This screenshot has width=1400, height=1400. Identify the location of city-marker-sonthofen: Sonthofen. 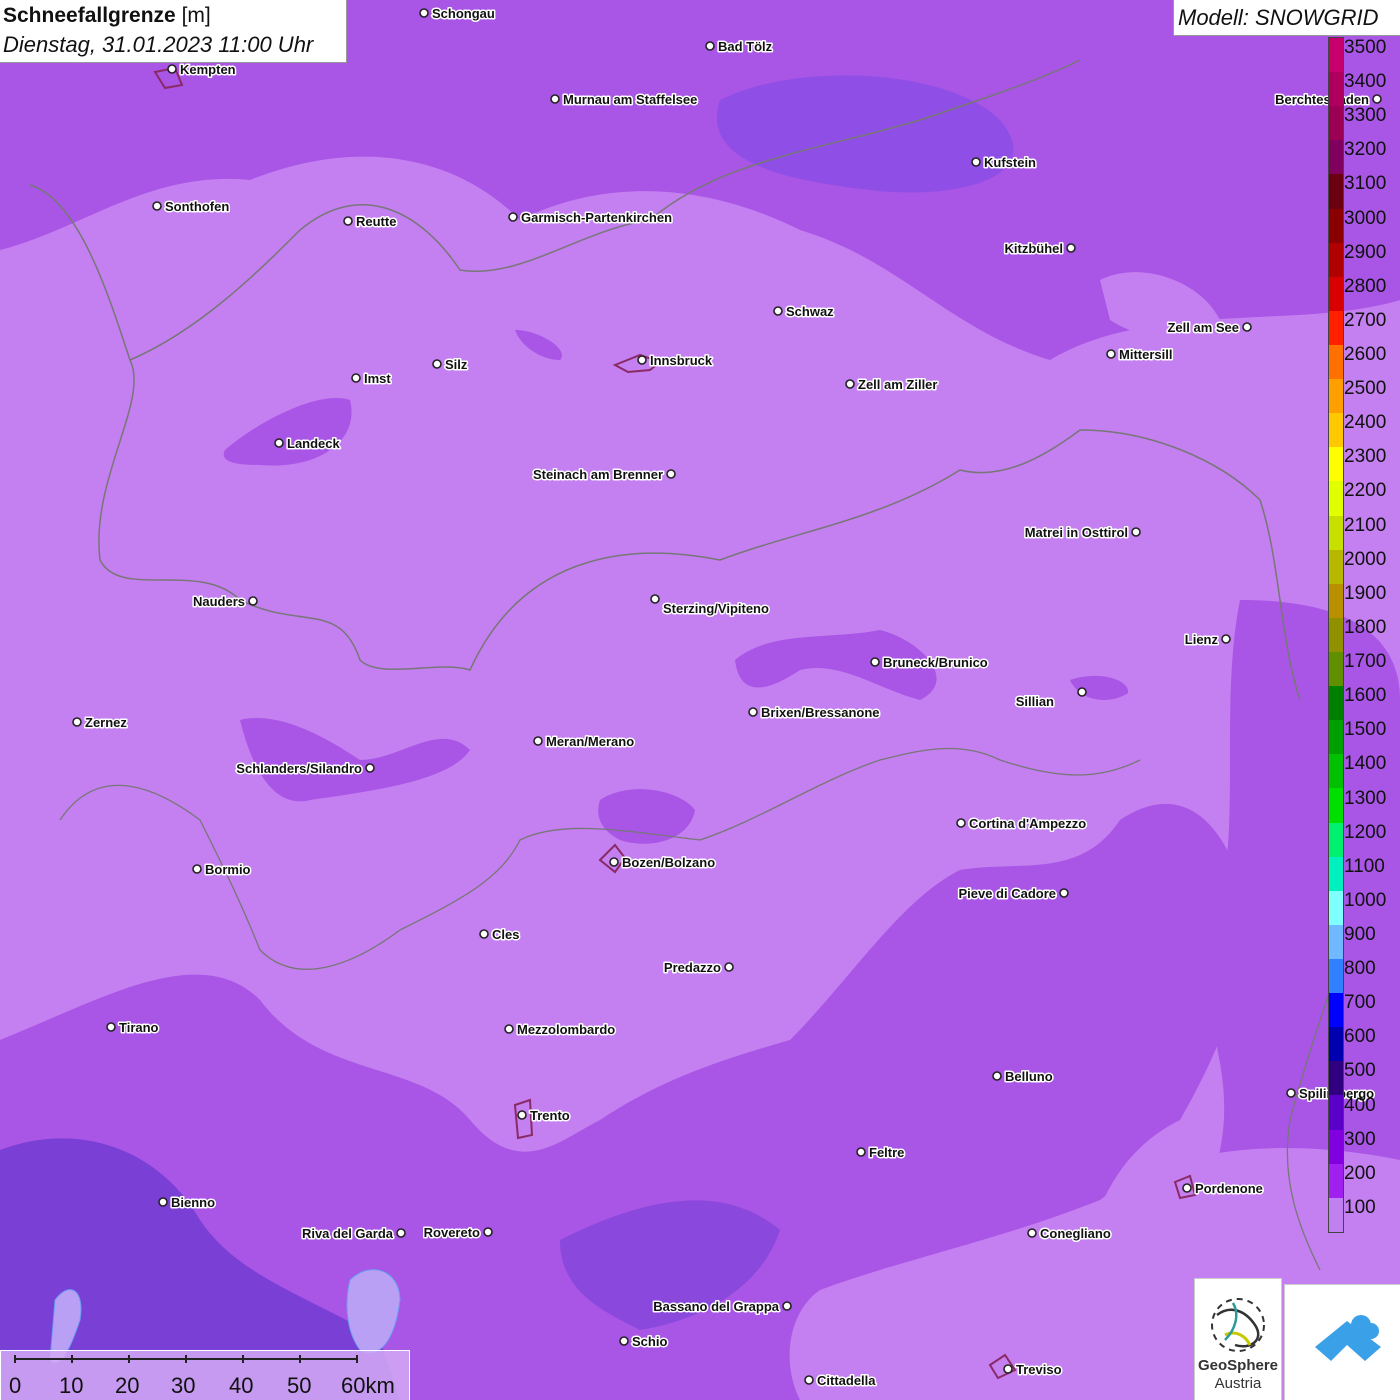
(191, 207).